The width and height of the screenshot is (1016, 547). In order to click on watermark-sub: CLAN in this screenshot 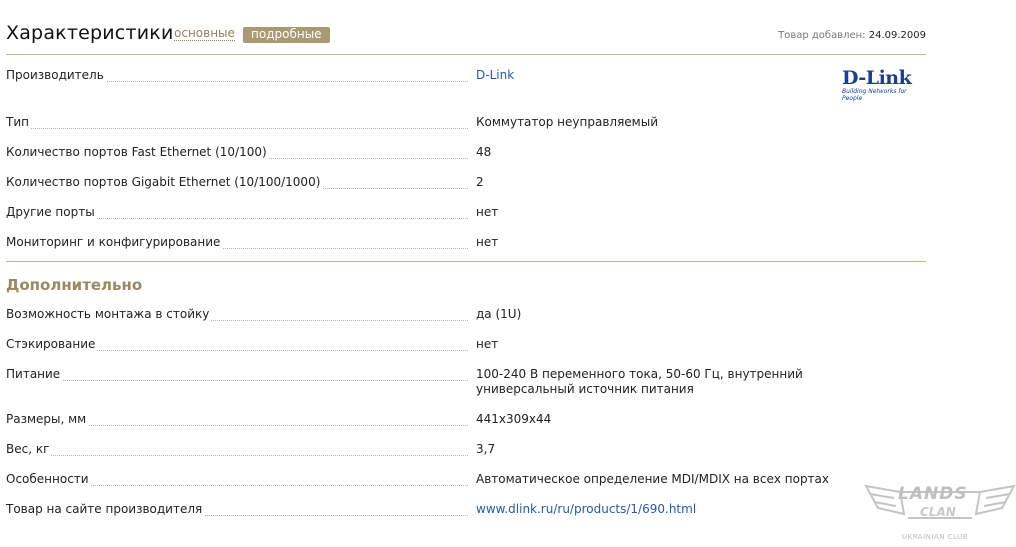, I will do `click(938, 512)`.